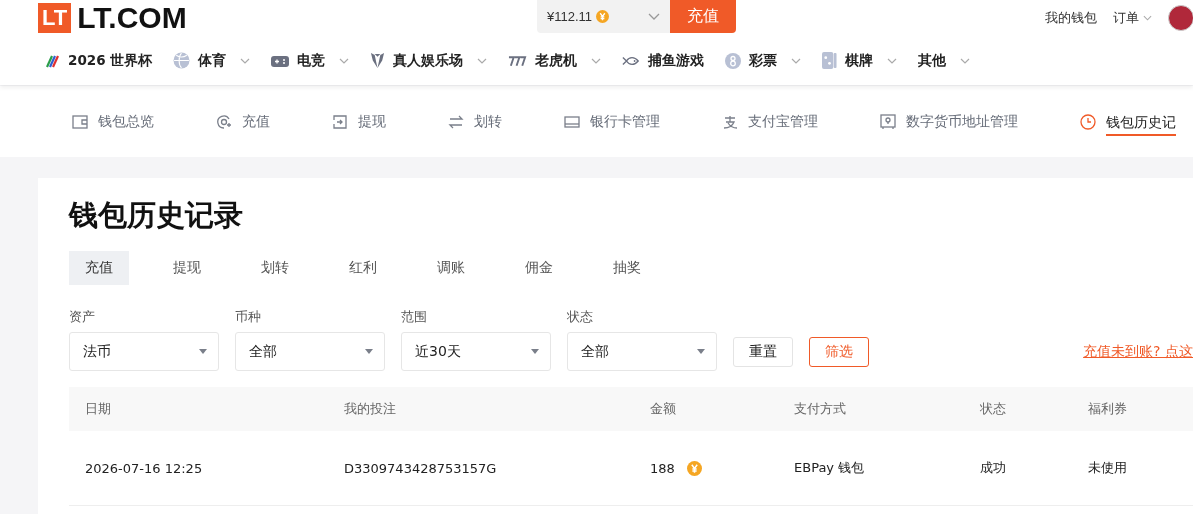  What do you see at coordinates (378, 60) in the screenshot?
I see `tuxedo-icon` at bounding box center [378, 60].